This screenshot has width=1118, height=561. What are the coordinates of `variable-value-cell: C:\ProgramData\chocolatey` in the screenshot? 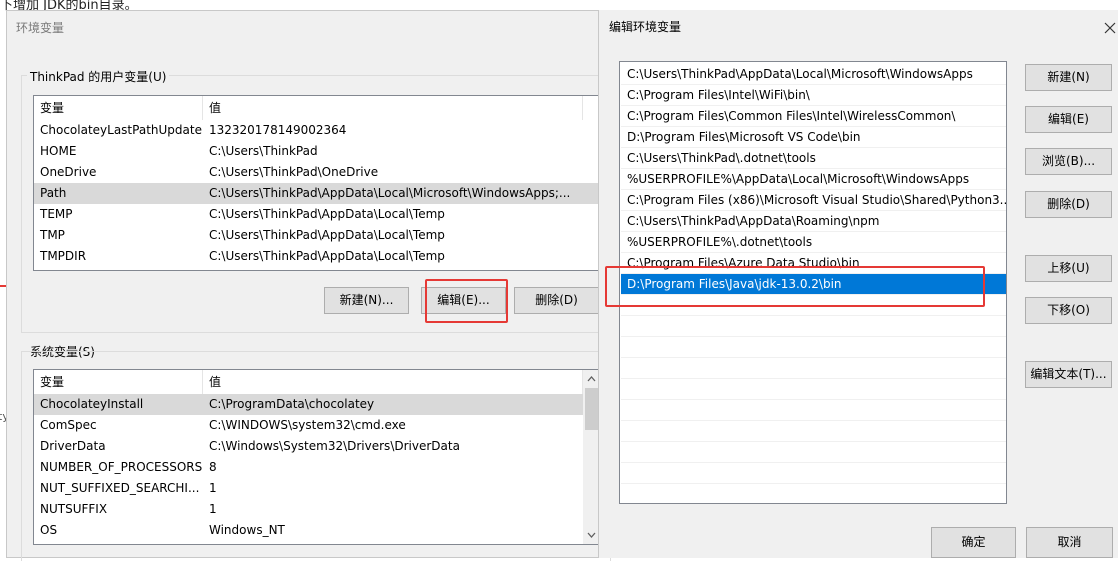 It's located at (292, 404).